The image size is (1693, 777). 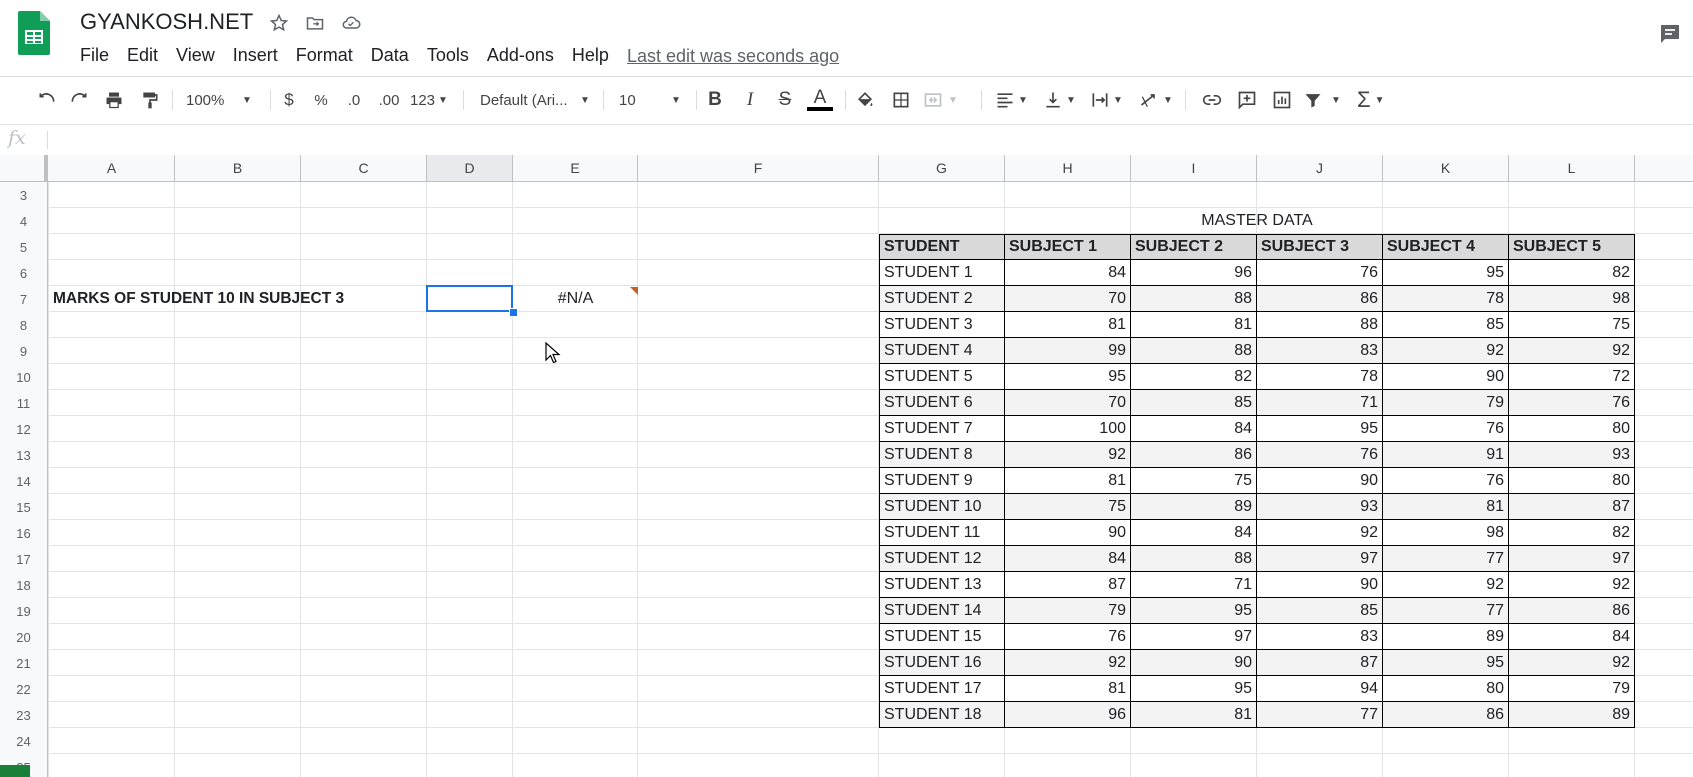 What do you see at coordinates (513, 312) in the screenshot?
I see `fill-handle` at bounding box center [513, 312].